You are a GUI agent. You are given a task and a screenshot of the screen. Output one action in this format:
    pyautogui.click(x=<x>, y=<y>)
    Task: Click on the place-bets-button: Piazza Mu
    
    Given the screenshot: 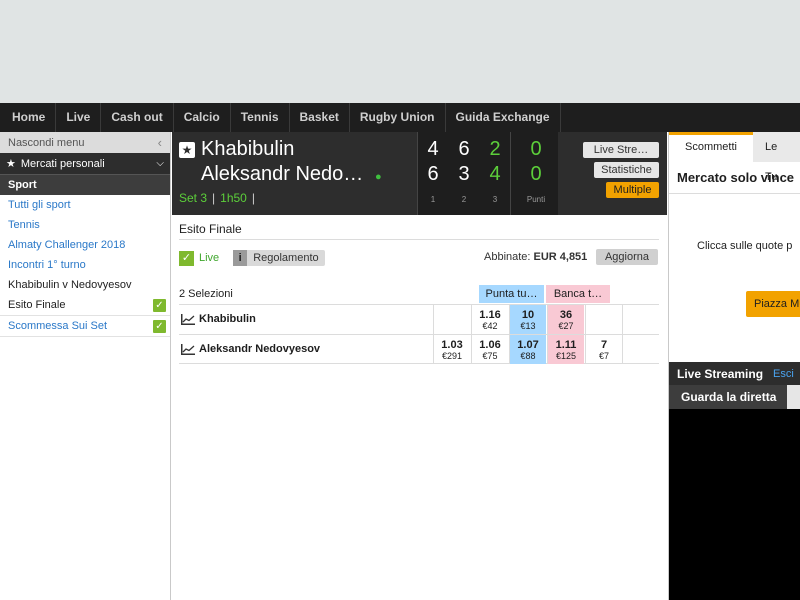 What is the action you would take?
    pyautogui.click(x=773, y=304)
    